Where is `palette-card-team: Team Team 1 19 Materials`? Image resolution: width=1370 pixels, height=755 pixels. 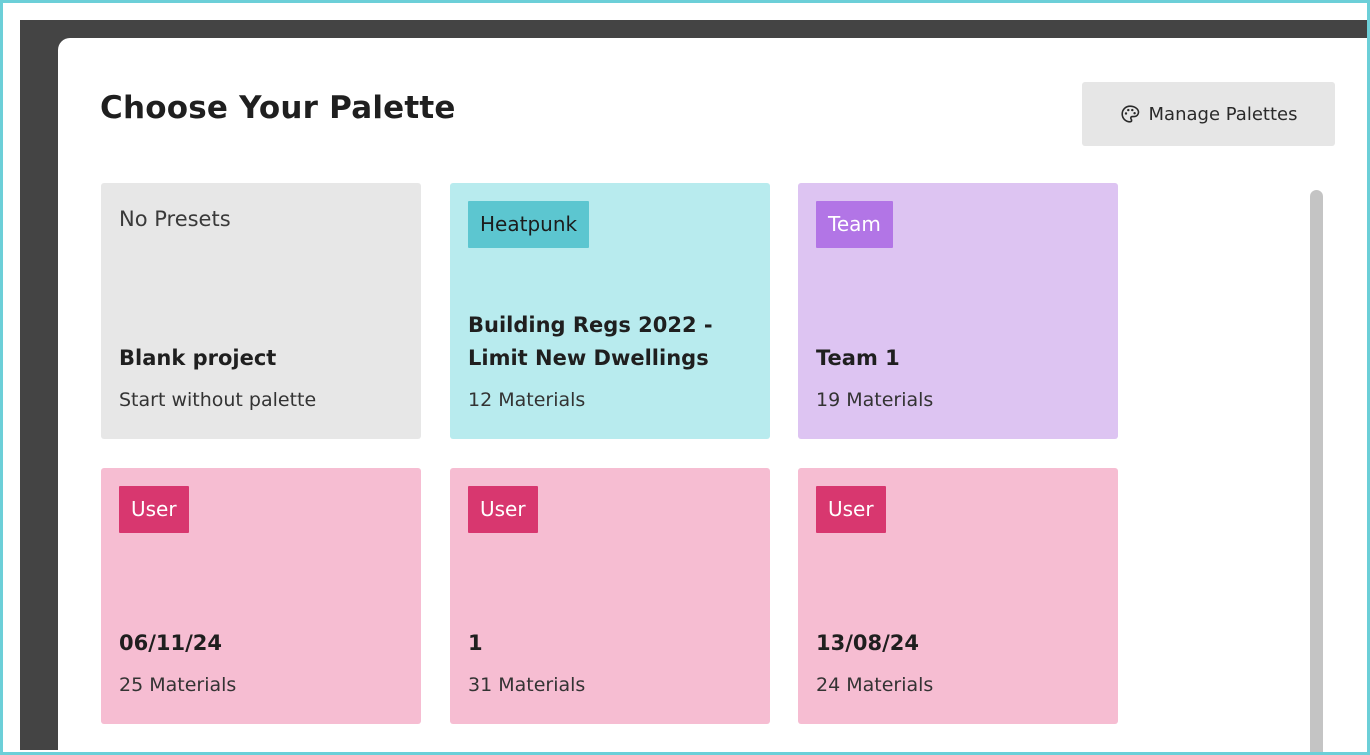
palette-card-team: Team Team 1 19 Materials is located at coordinates (958, 311).